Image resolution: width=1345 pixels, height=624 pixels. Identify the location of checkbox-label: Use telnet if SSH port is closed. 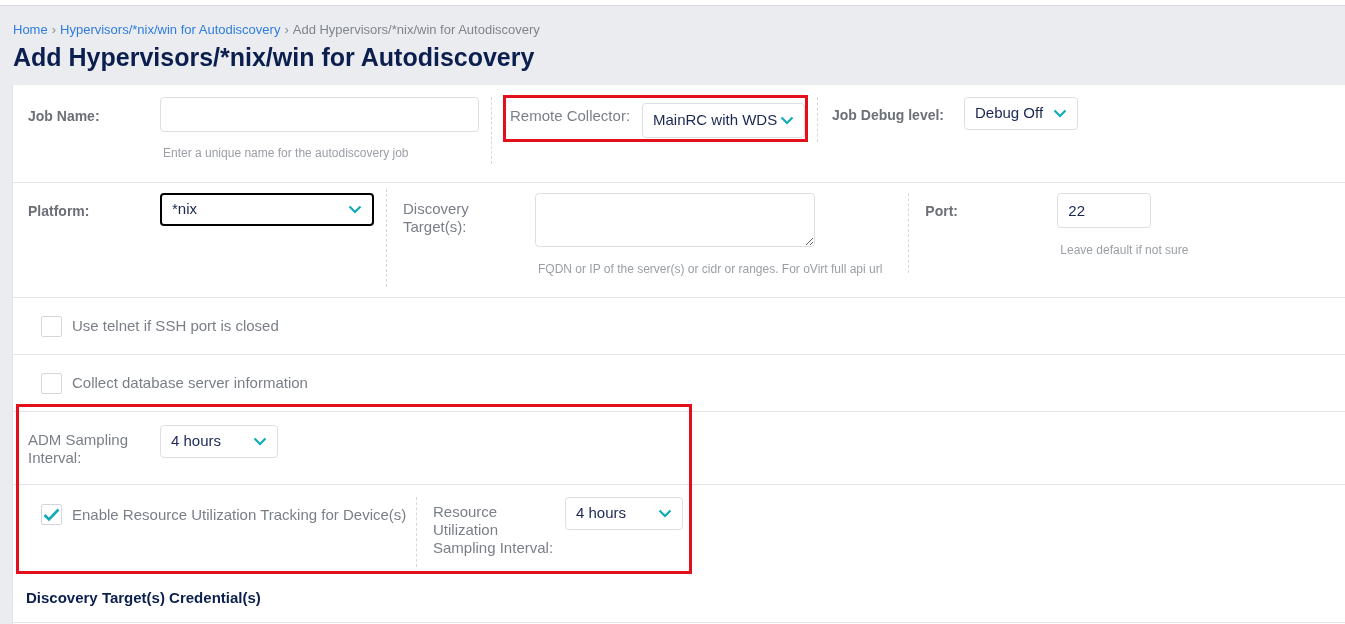
(175, 325).